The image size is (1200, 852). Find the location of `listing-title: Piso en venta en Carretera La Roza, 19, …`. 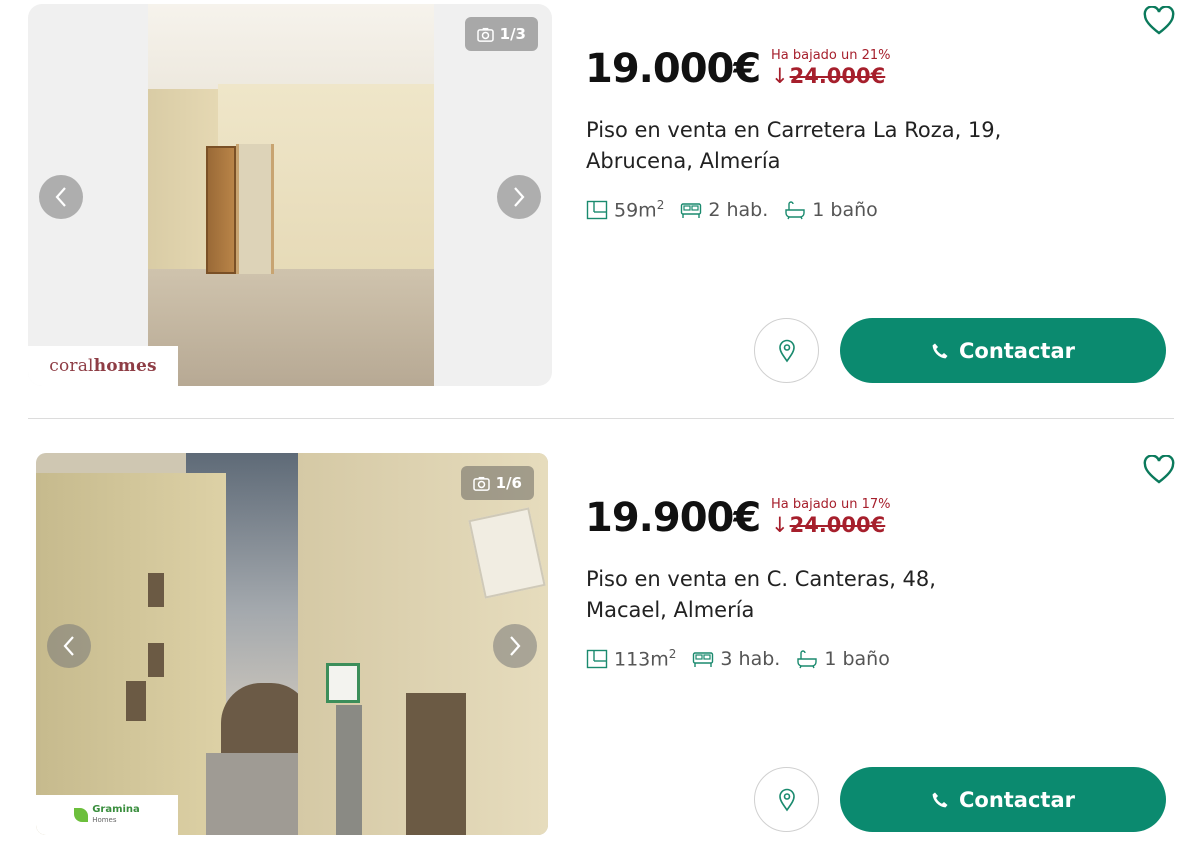

listing-title: Piso en venta en Carretera La Roza, 19, … is located at coordinates (806, 146).